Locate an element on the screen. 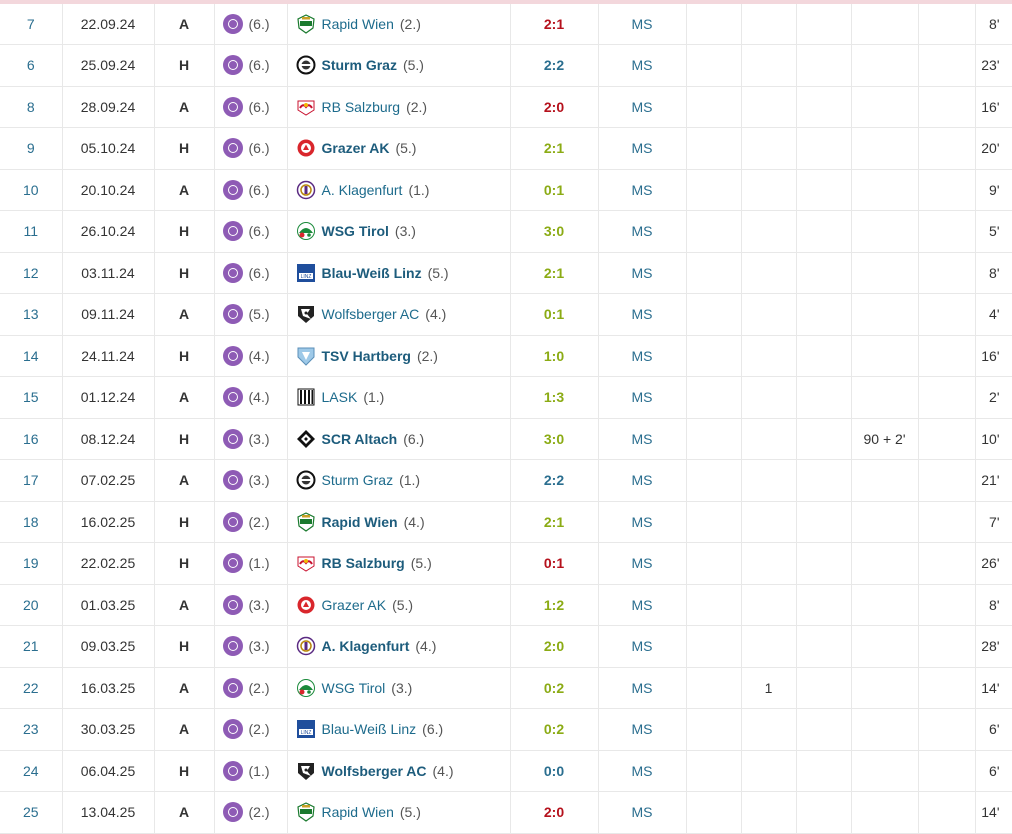  wsg-tirol-crest-icon is located at coordinates (306, 231).